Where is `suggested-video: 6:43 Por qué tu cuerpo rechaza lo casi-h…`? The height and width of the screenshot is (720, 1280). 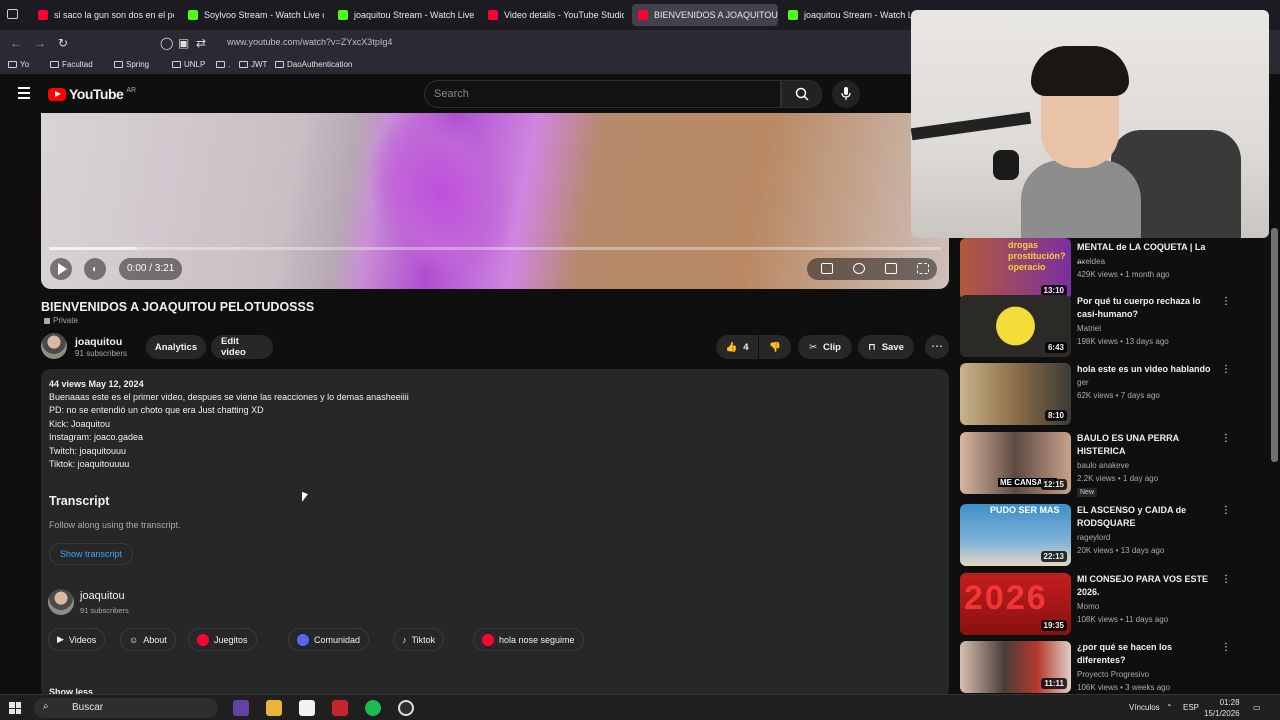
suggested-video: 6:43 Por qué tu cuerpo rechaza lo casi-h… is located at coordinates (1100, 327).